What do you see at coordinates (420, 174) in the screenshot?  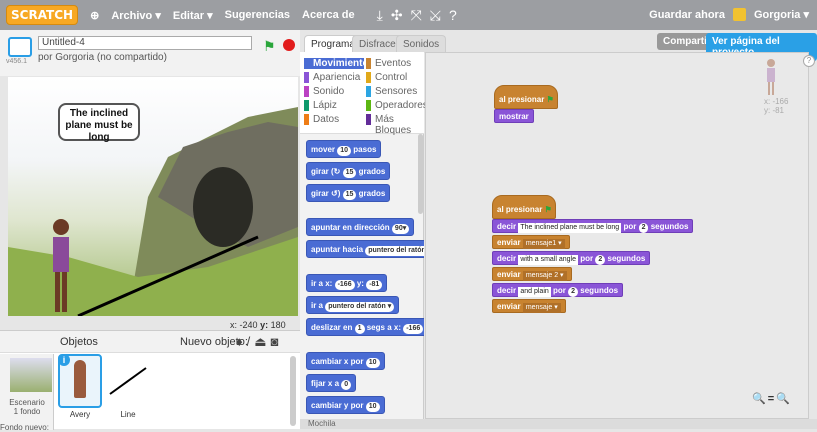 I see `palette-scrollbar` at bounding box center [420, 174].